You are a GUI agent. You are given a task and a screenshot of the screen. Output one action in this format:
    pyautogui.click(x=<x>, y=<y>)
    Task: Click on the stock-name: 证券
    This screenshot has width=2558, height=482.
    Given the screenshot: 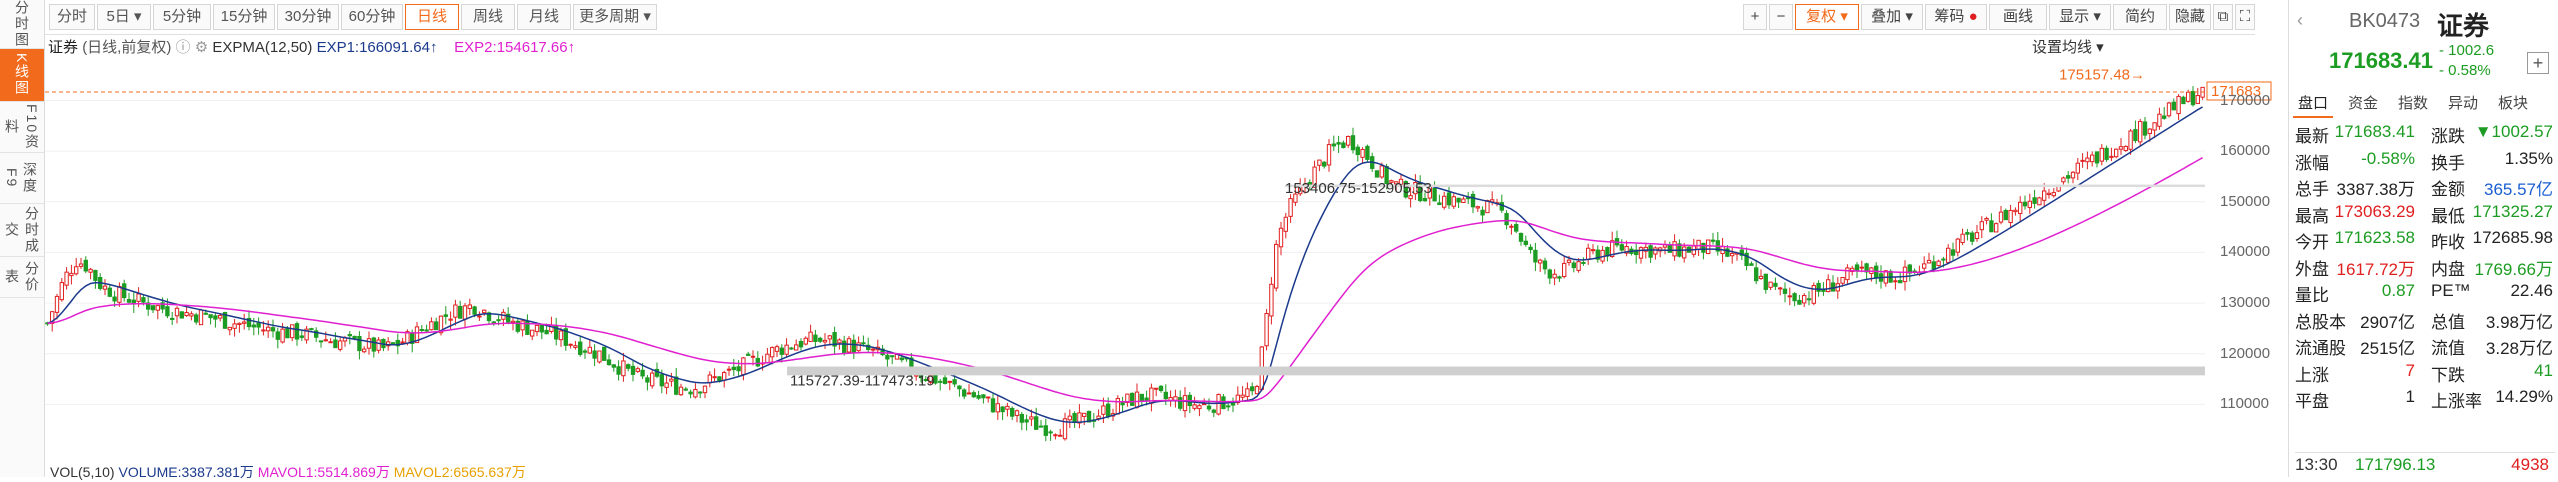 What is the action you would take?
    pyautogui.click(x=2463, y=26)
    